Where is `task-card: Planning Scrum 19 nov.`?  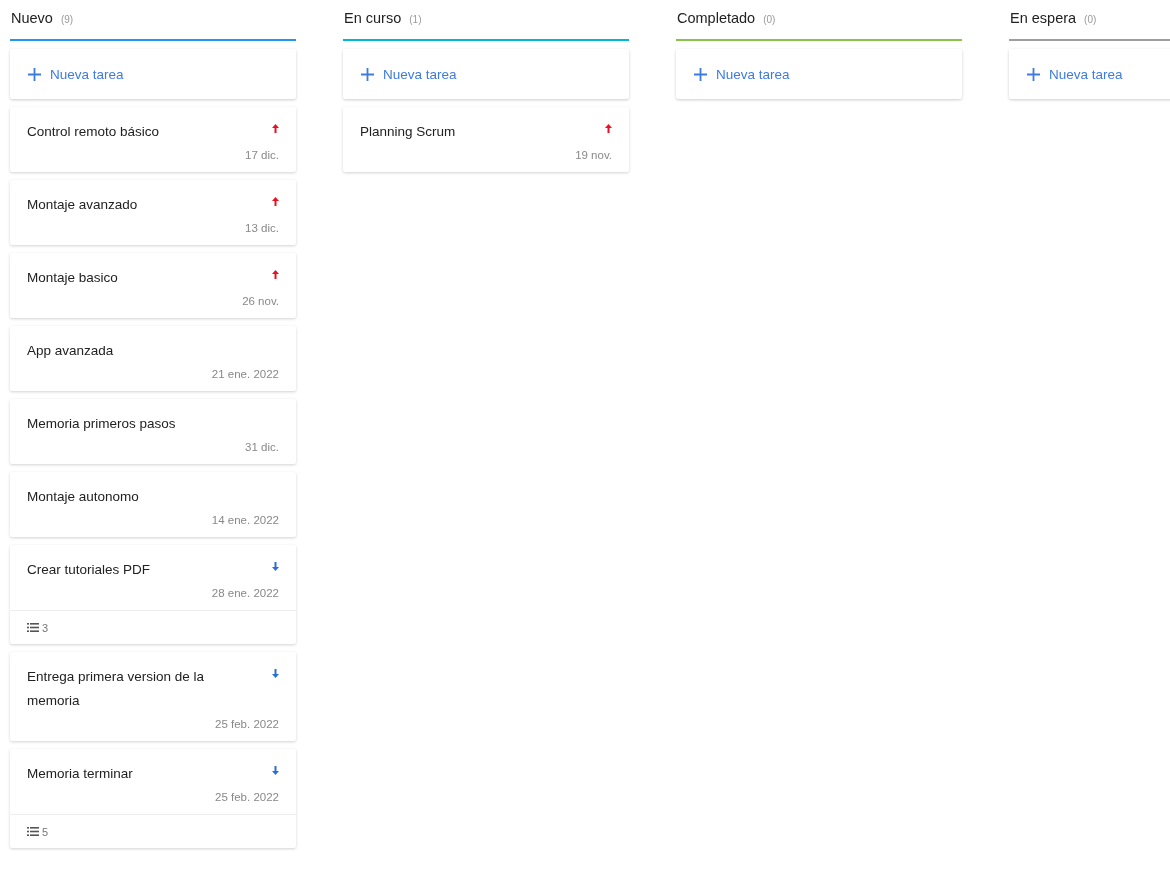
task-card: Planning Scrum 19 nov. is located at coordinates (486, 139).